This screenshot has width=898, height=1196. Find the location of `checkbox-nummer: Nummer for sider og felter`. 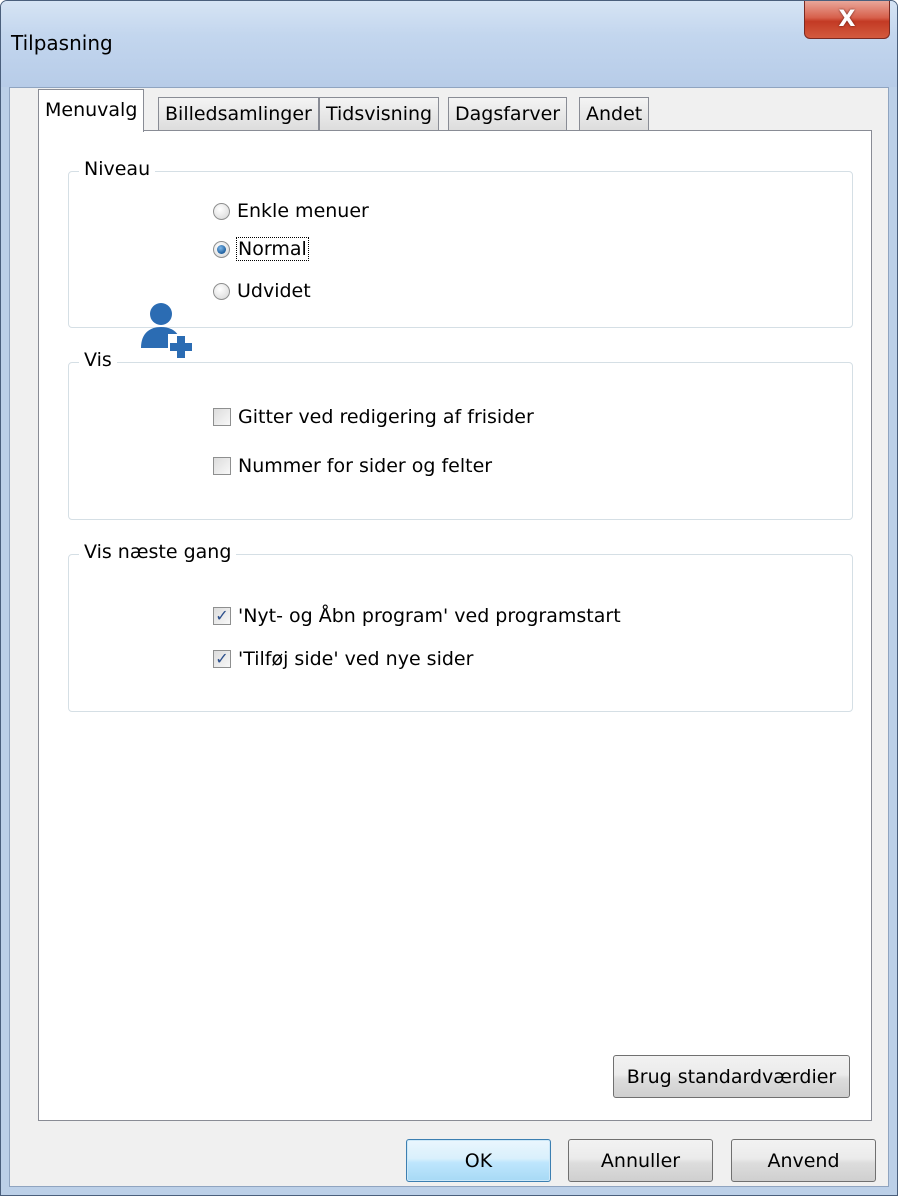

checkbox-nummer: Nummer for sider og felter is located at coordinates (352, 466).